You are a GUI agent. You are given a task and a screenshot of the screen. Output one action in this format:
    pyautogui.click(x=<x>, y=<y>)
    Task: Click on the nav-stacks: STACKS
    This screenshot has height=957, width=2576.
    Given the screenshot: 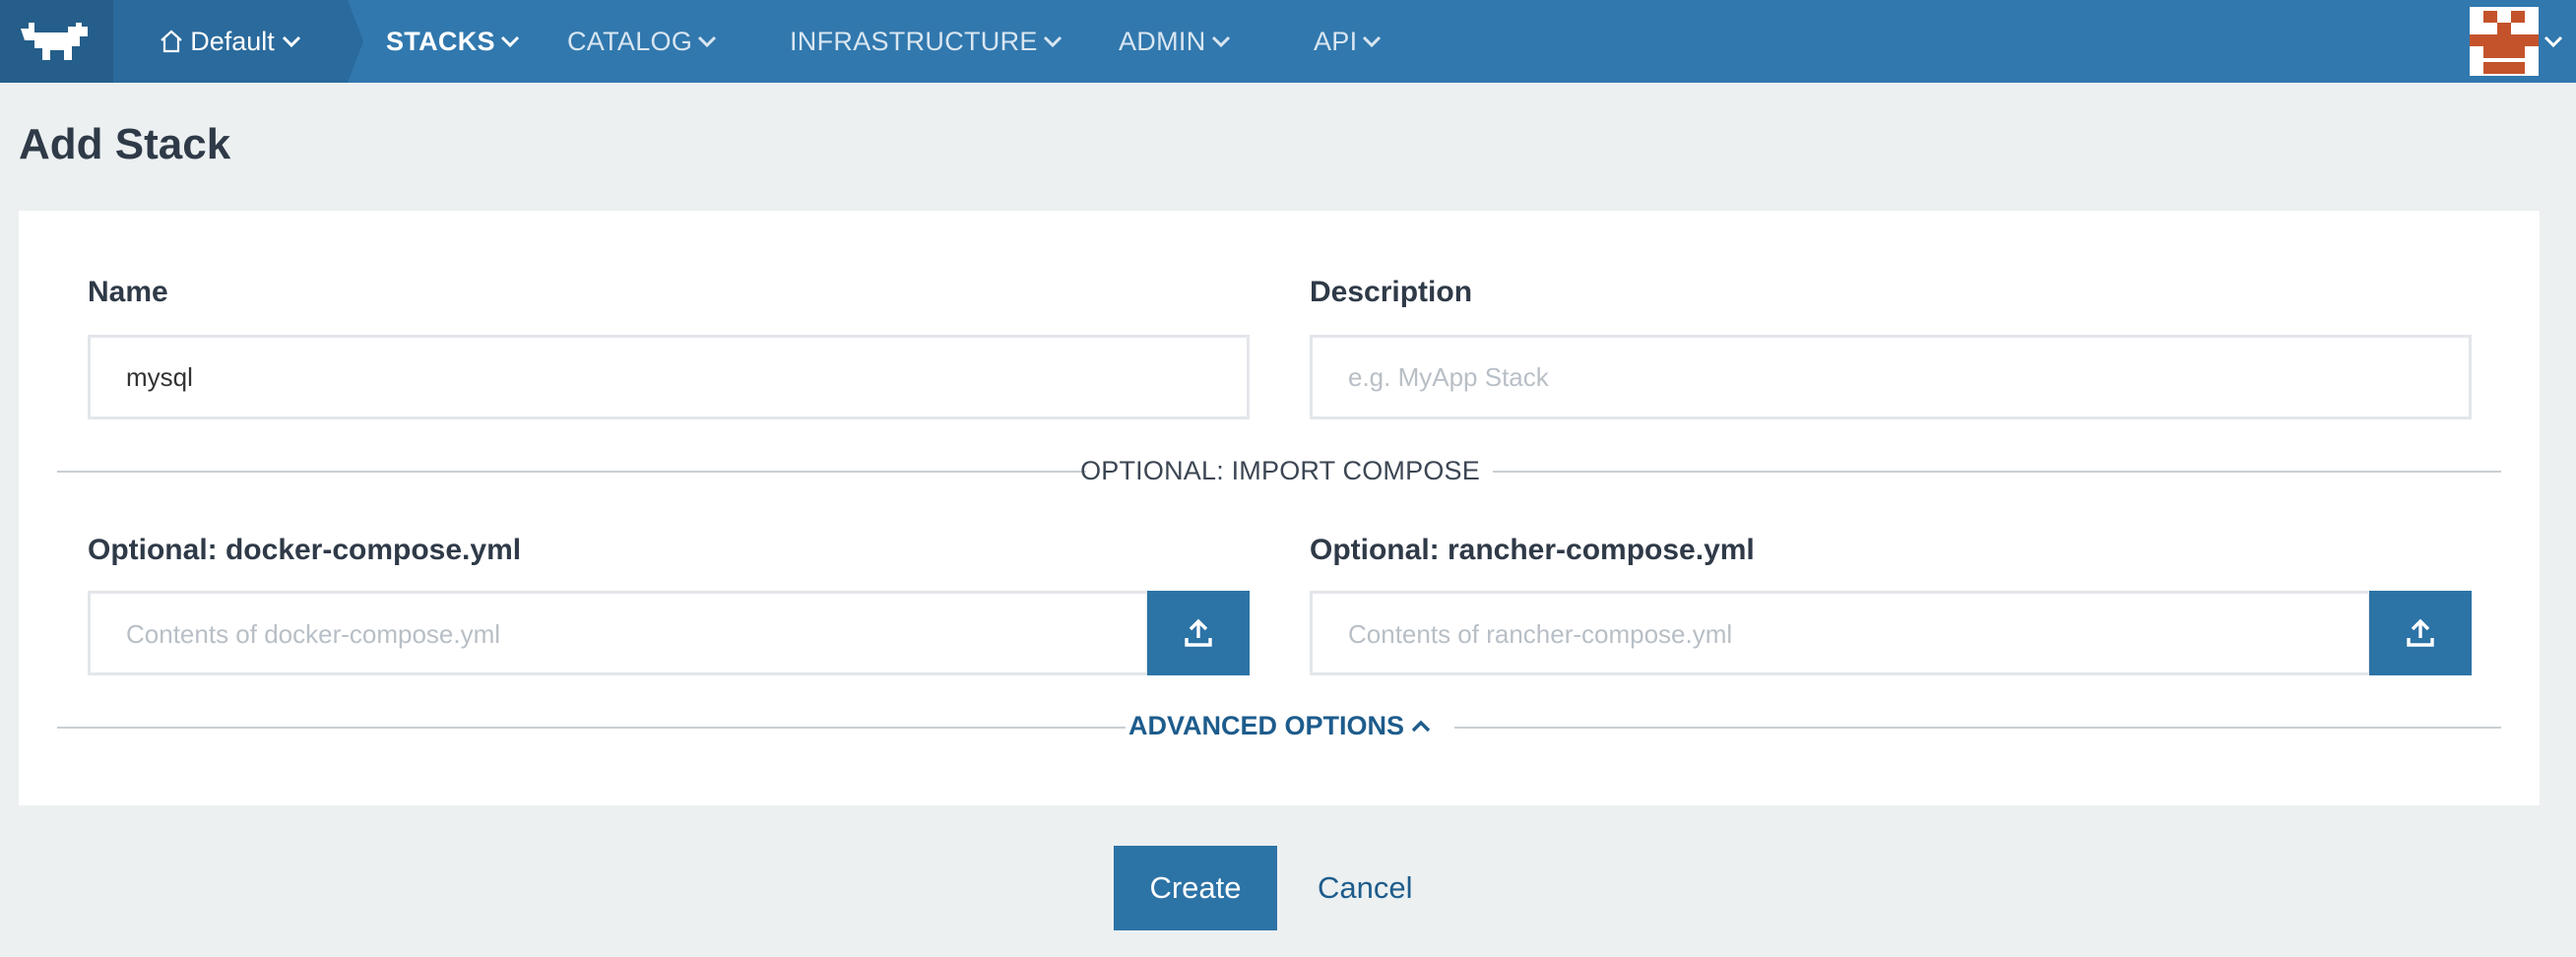 What is the action you would take?
    pyautogui.click(x=453, y=41)
    